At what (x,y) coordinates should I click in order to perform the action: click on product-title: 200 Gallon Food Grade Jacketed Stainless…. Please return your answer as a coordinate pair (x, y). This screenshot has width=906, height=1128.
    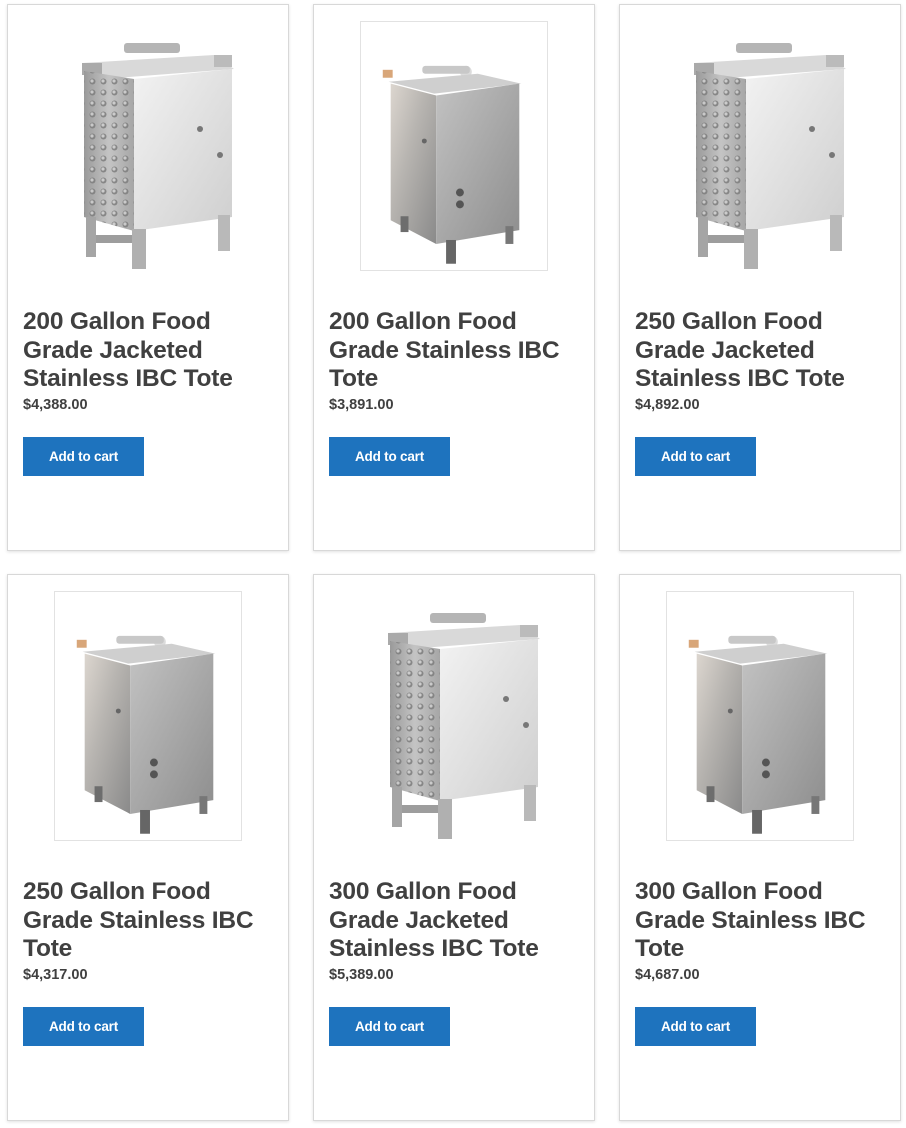
    Looking at the image, I should click on (153, 351).